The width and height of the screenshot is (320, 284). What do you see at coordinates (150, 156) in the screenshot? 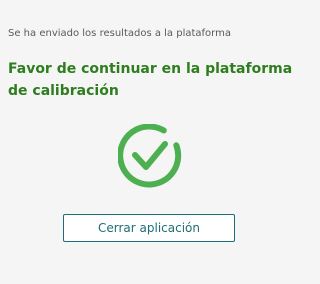
I see `check-circle-icon` at bounding box center [150, 156].